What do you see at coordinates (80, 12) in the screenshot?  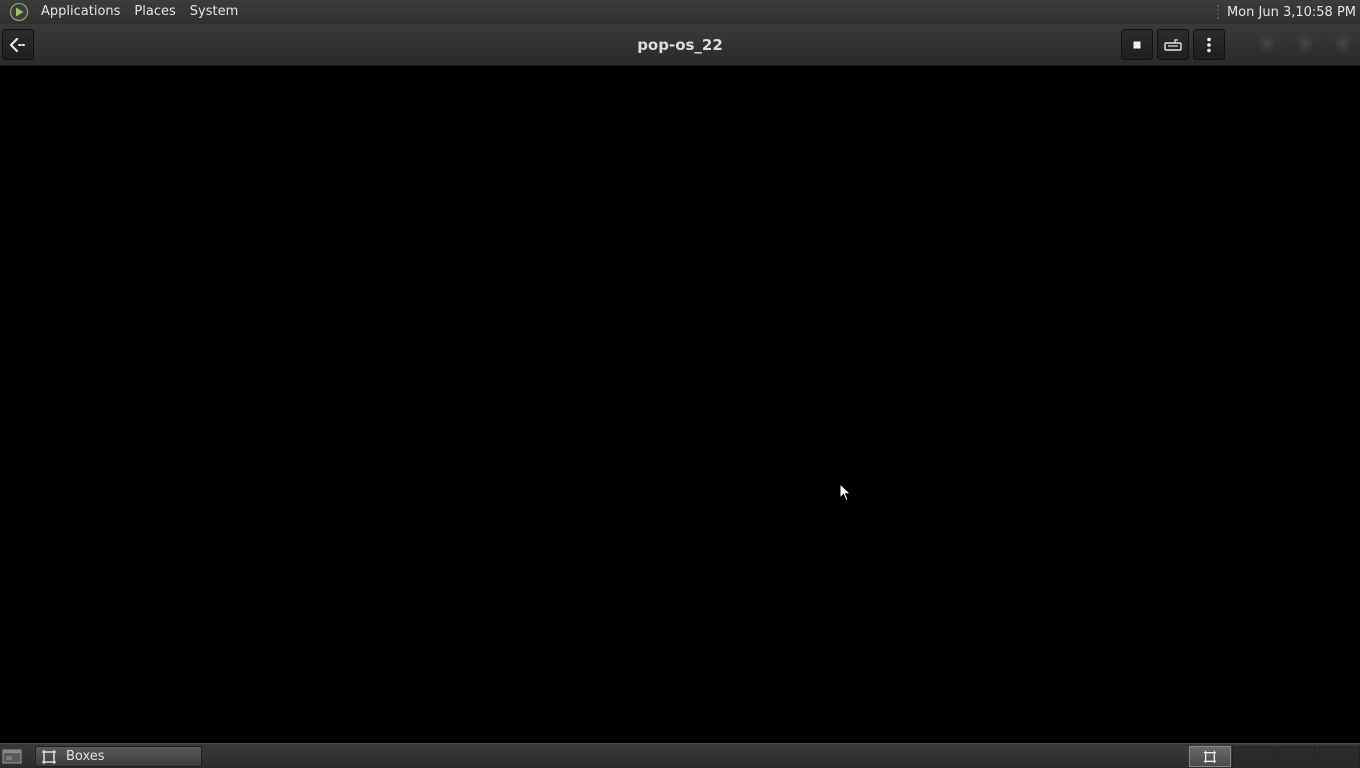 I see `applications-menu: Applications` at bounding box center [80, 12].